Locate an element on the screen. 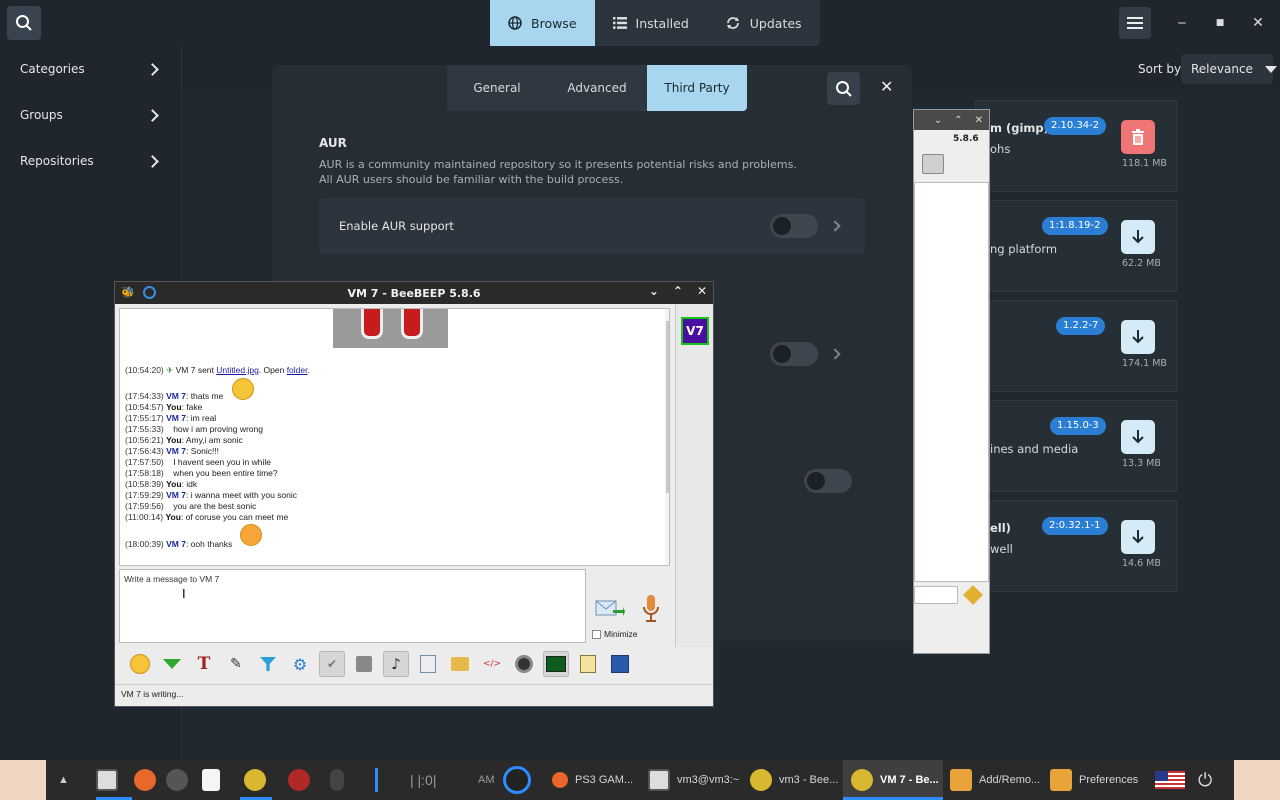  settings-button: ⚙ is located at coordinates (300, 664).